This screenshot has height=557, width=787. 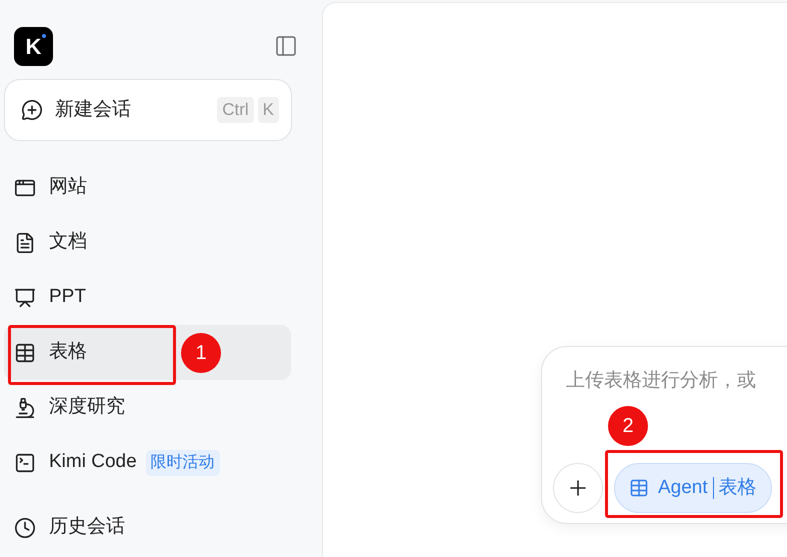 What do you see at coordinates (25, 243) in the screenshot?
I see `document-icon` at bounding box center [25, 243].